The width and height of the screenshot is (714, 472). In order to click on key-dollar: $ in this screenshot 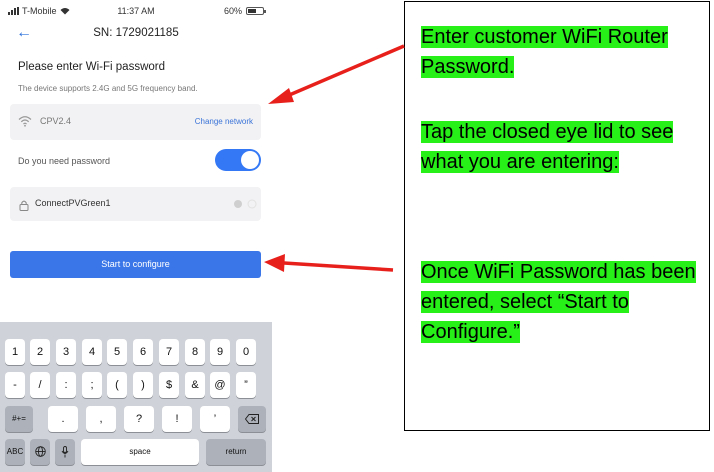, I will do `click(169, 385)`.